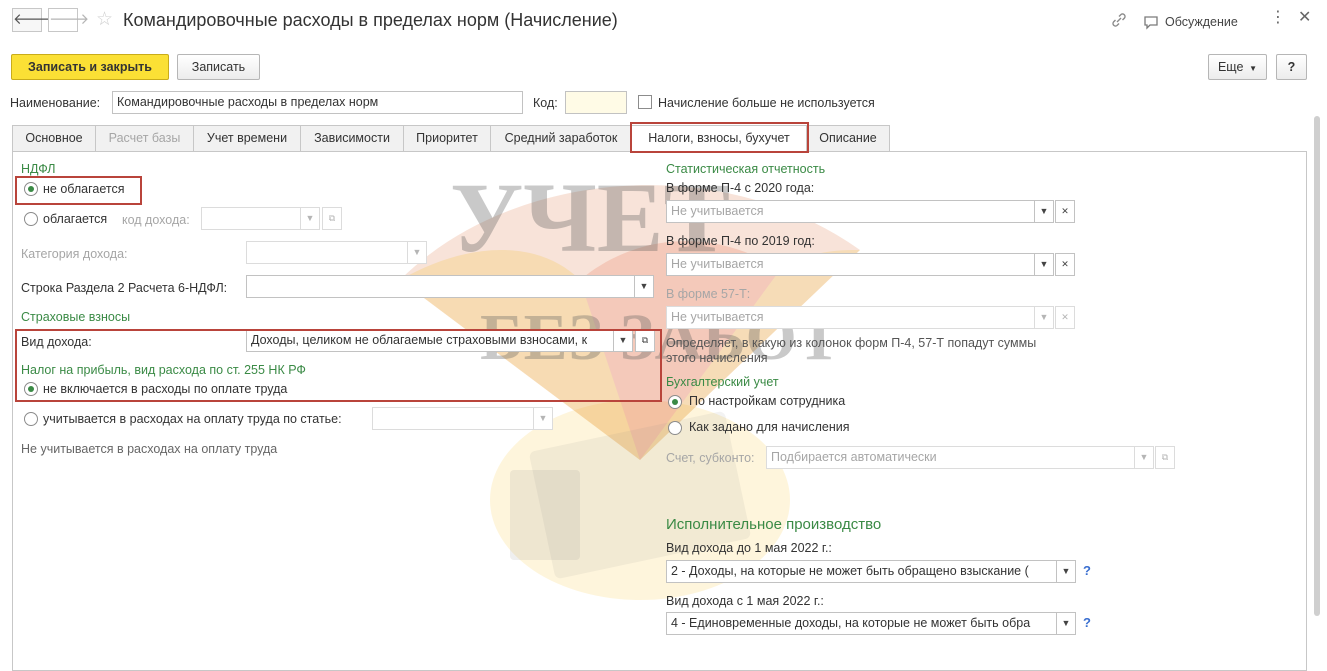  Describe the element at coordinates (32, 20) in the screenshot. I see `back-button: 🡐` at that location.